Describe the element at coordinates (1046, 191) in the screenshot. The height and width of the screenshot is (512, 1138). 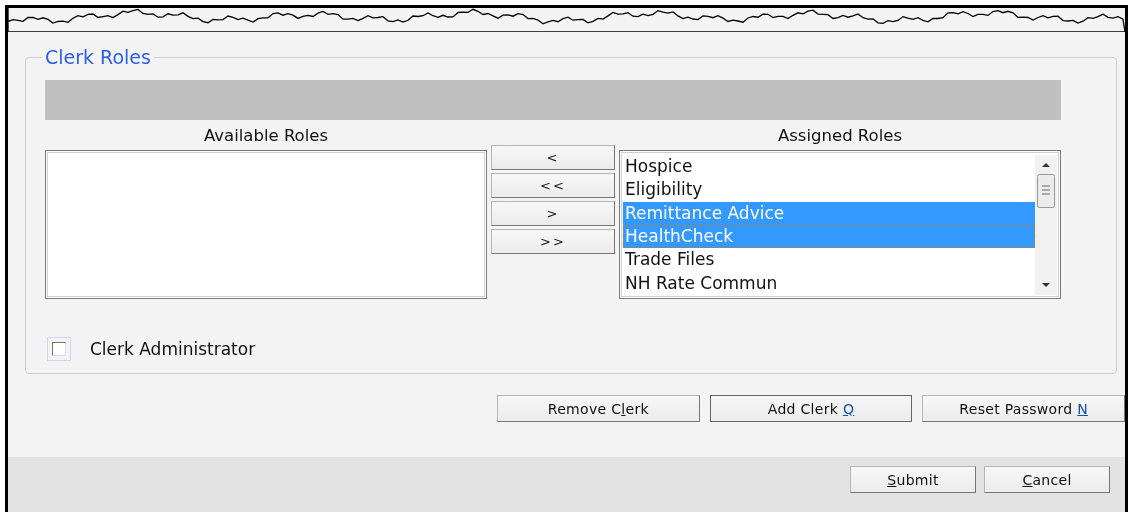
I see `scroll-thumb` at that location.